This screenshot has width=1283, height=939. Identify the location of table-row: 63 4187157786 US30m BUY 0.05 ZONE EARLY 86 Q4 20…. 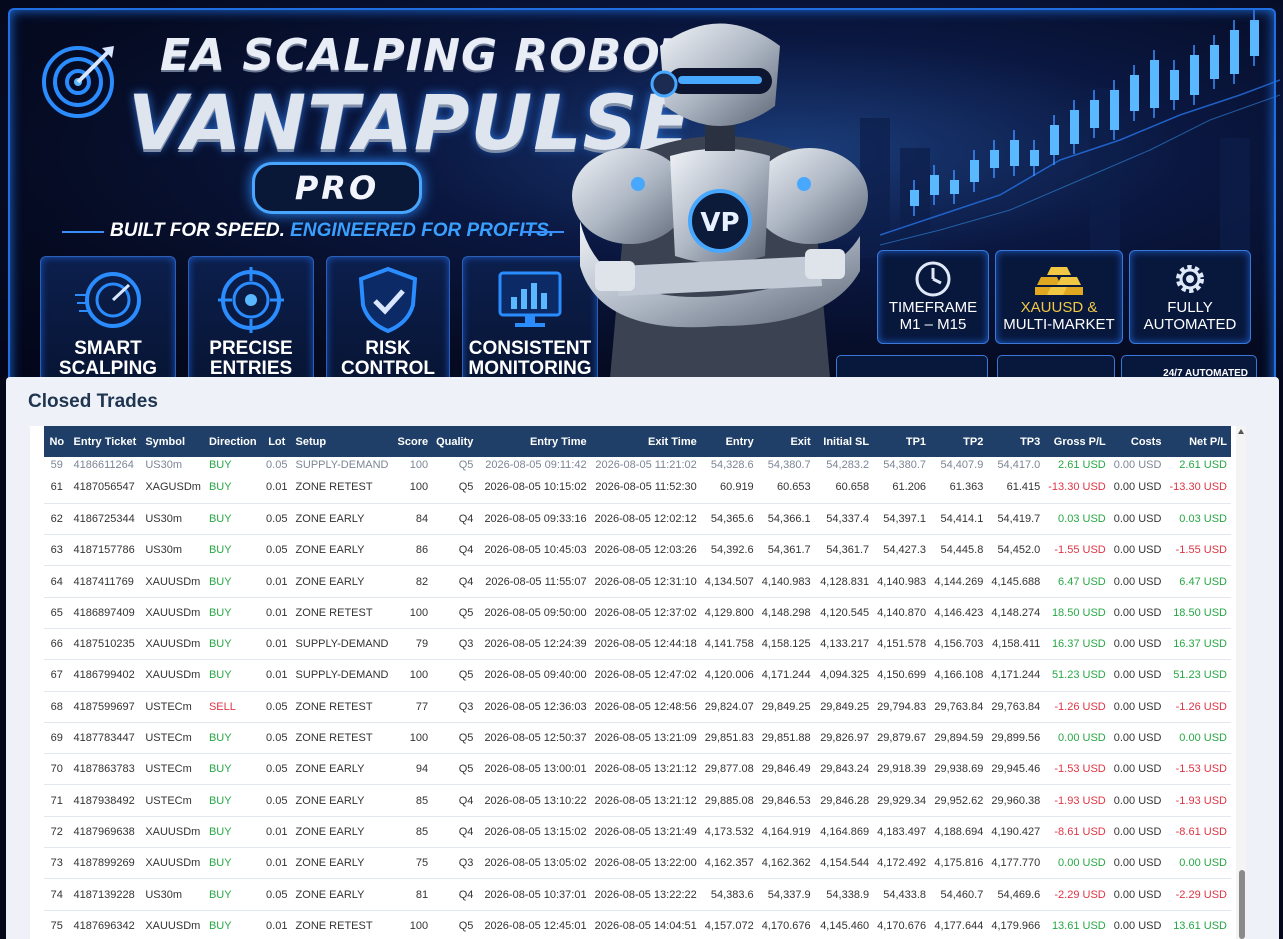
(637, 550).